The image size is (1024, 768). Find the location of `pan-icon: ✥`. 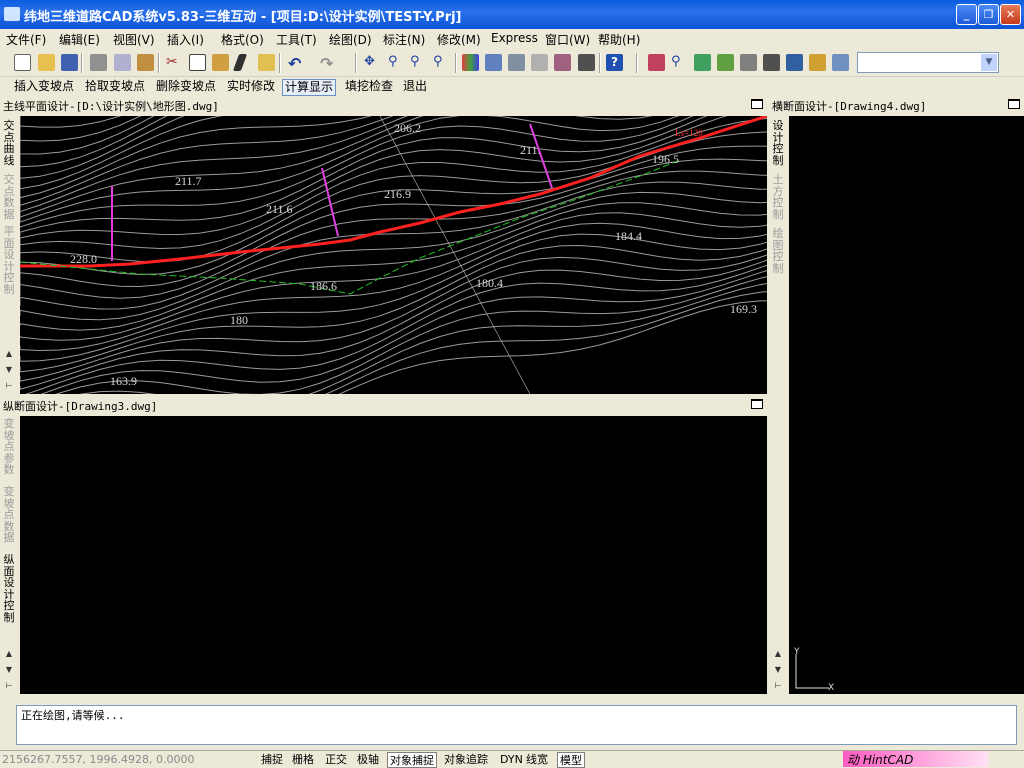

pan-icon: ✥ is located at coordinates (372, 62).